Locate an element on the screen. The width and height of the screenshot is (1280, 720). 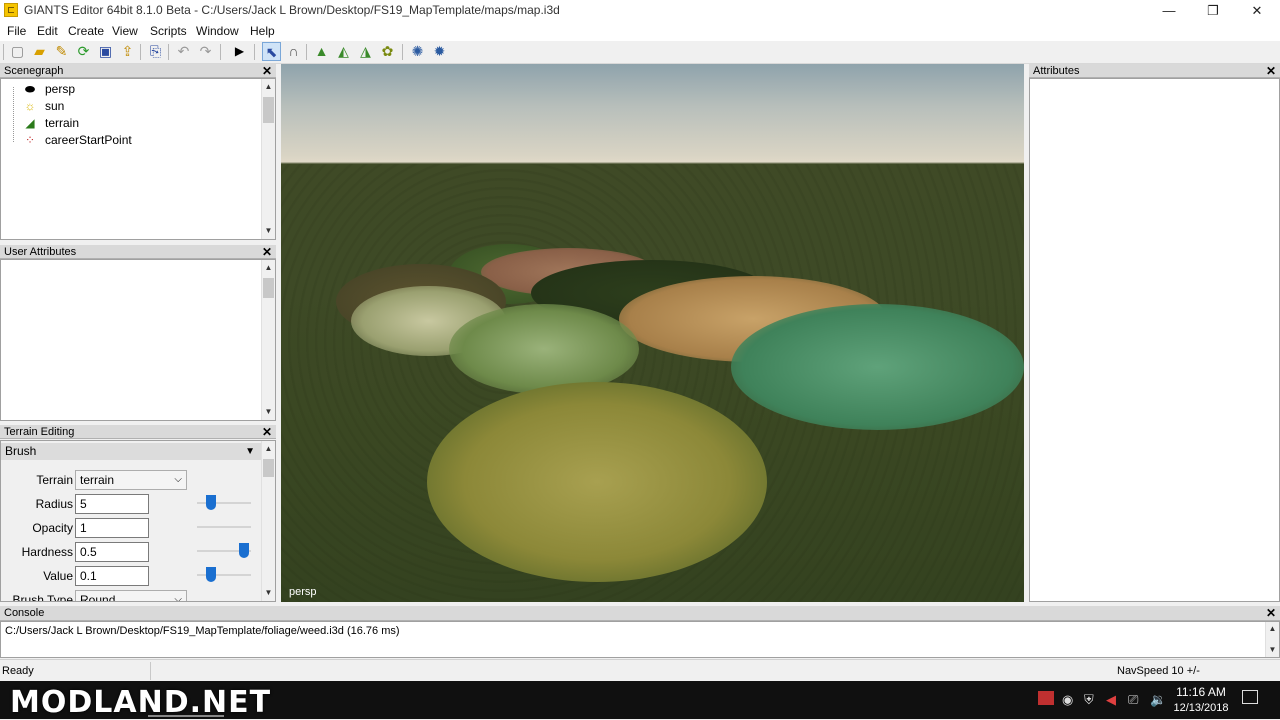
status-divider is located at coordinates (150, 671).